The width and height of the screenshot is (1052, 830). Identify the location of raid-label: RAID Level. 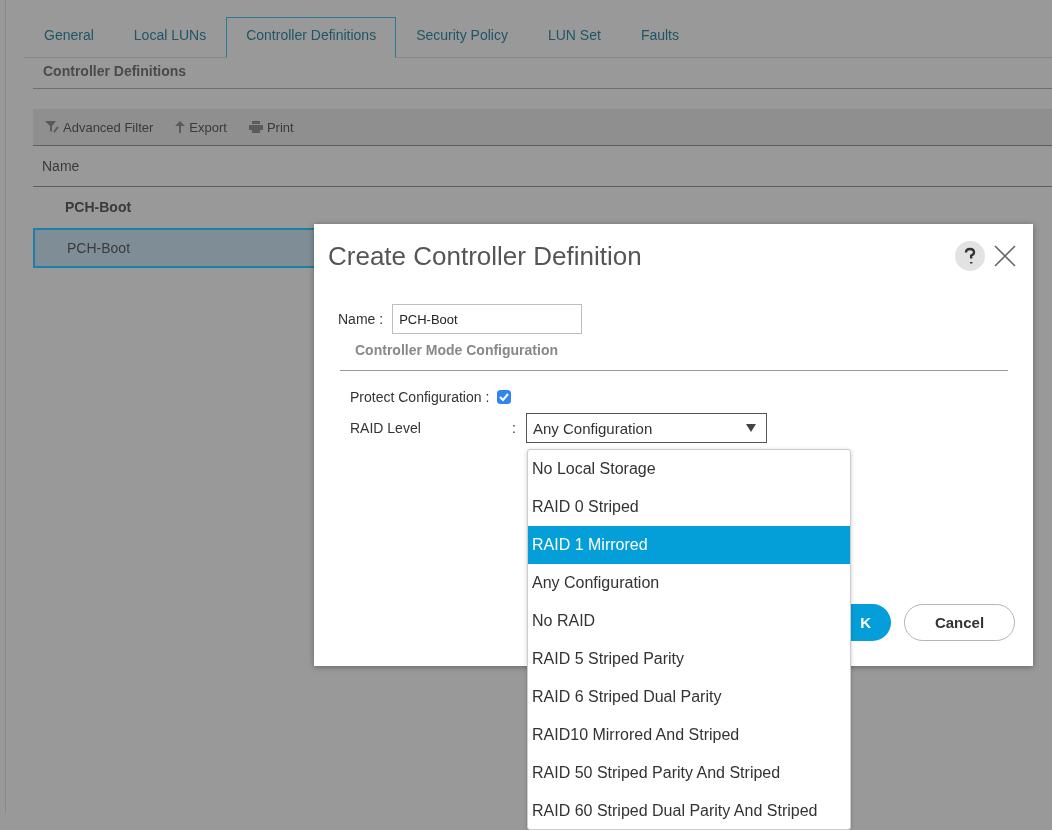
(386, 428).